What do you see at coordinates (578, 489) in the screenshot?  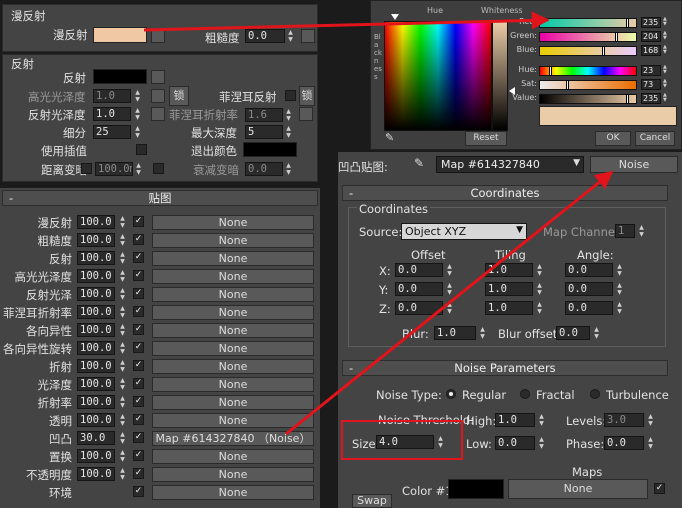 I see `color1-map-button: None` at bounding box center [578, 489].